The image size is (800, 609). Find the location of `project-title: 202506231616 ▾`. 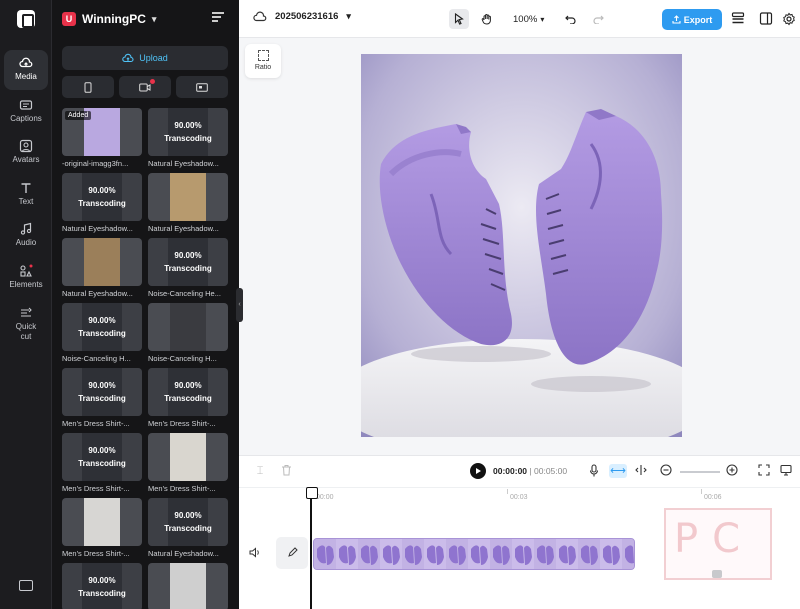

project-title: 202506231616 ▾ is located at coordinates (302, 16).